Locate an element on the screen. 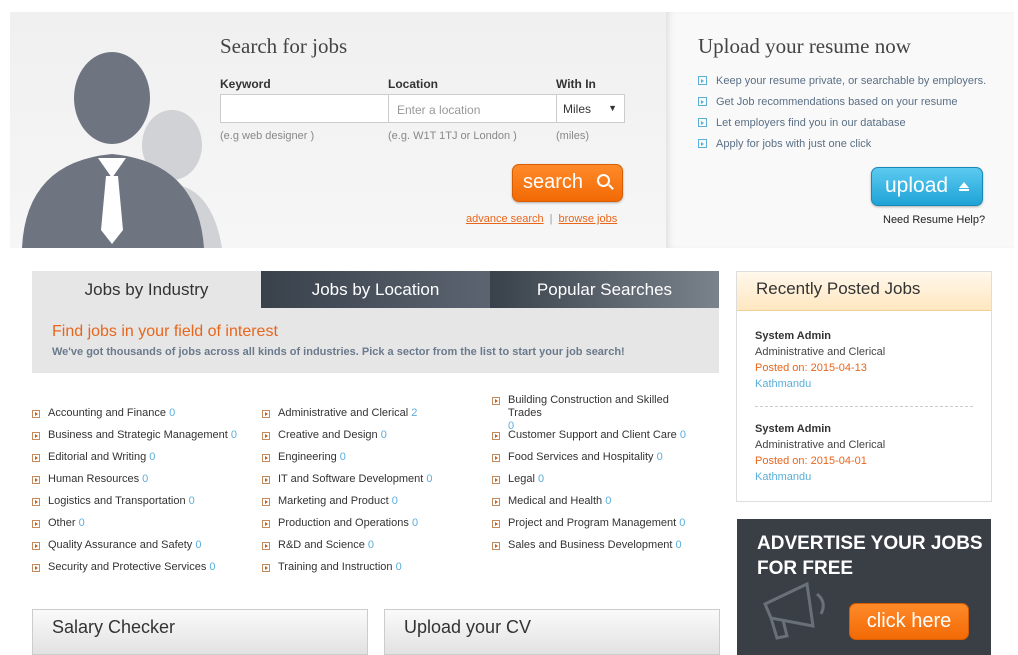 The height and width of the screenshot is (655, 1018). industry-name: Creative and Design is located at coordinates (328, 435).